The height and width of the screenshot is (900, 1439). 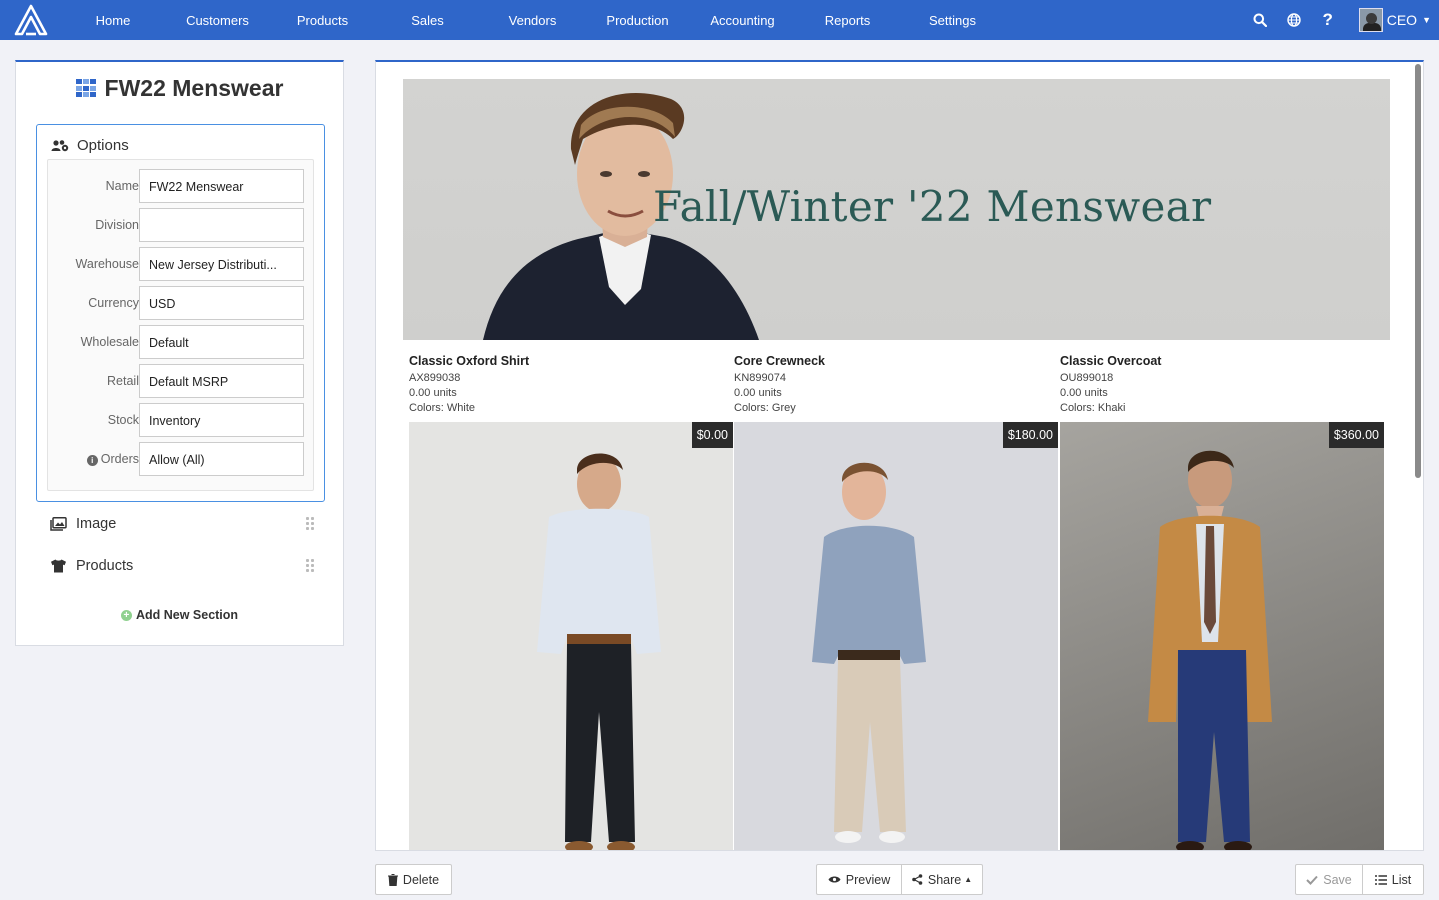 I want to click on product-photo: $0.00, so click(x=571, y=636).